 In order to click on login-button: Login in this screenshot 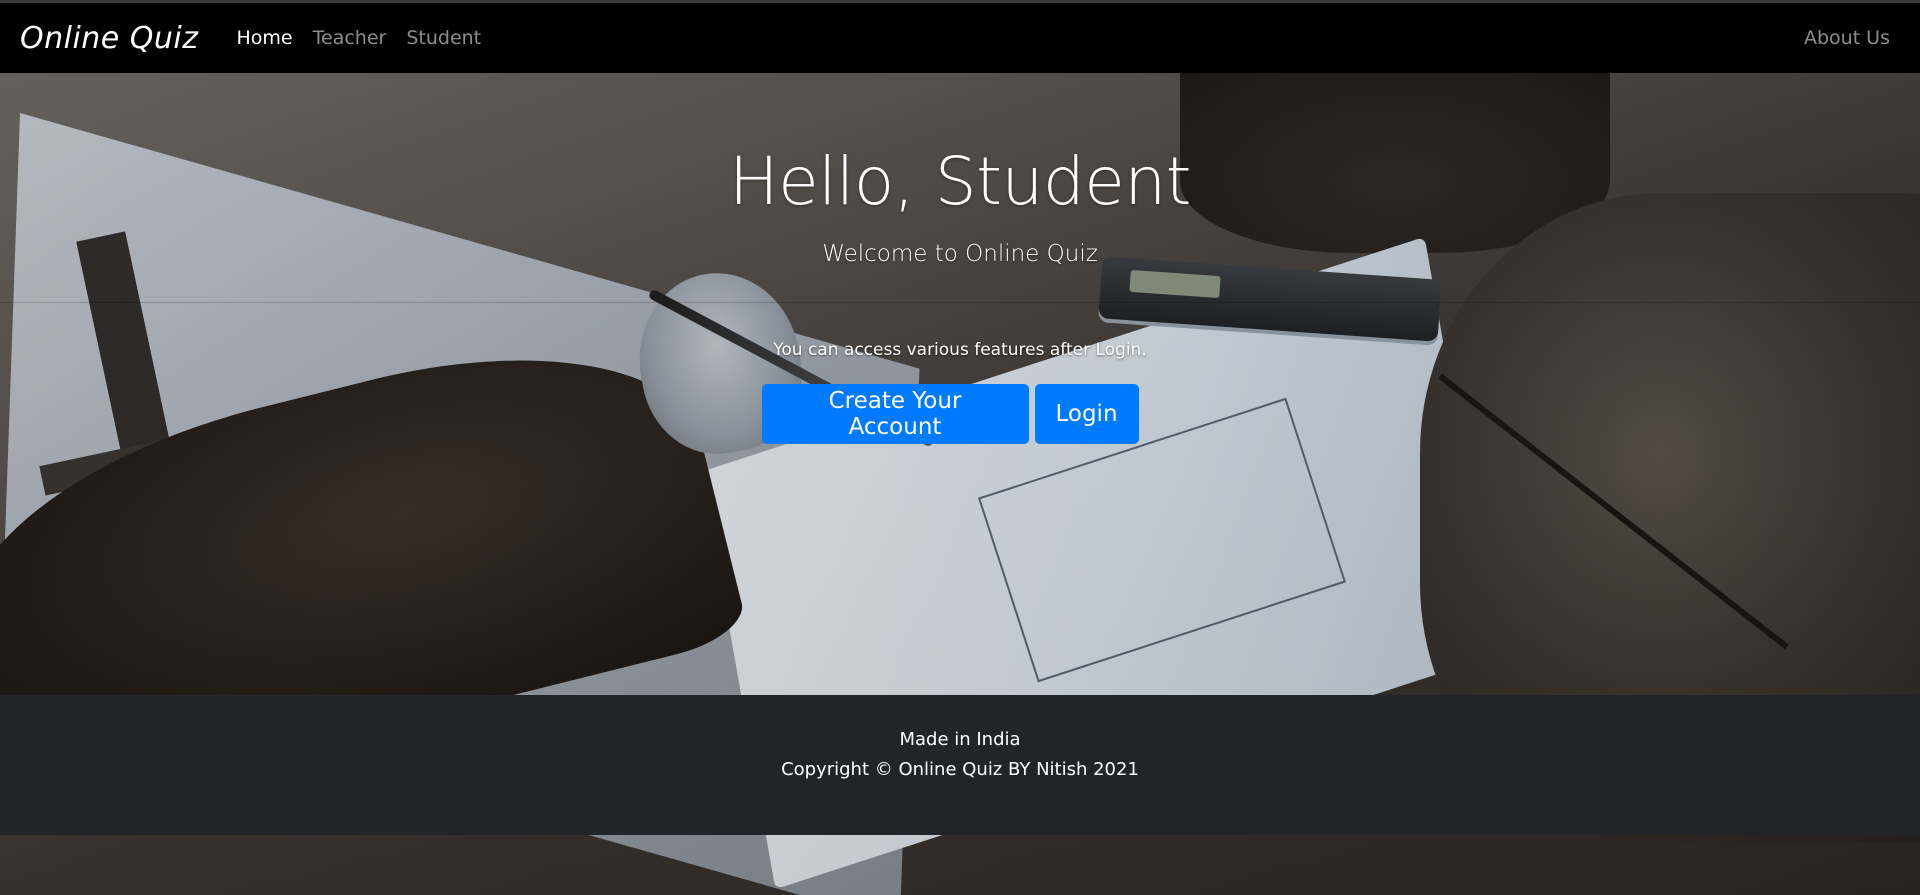, I will do `click(1086, 414)`.